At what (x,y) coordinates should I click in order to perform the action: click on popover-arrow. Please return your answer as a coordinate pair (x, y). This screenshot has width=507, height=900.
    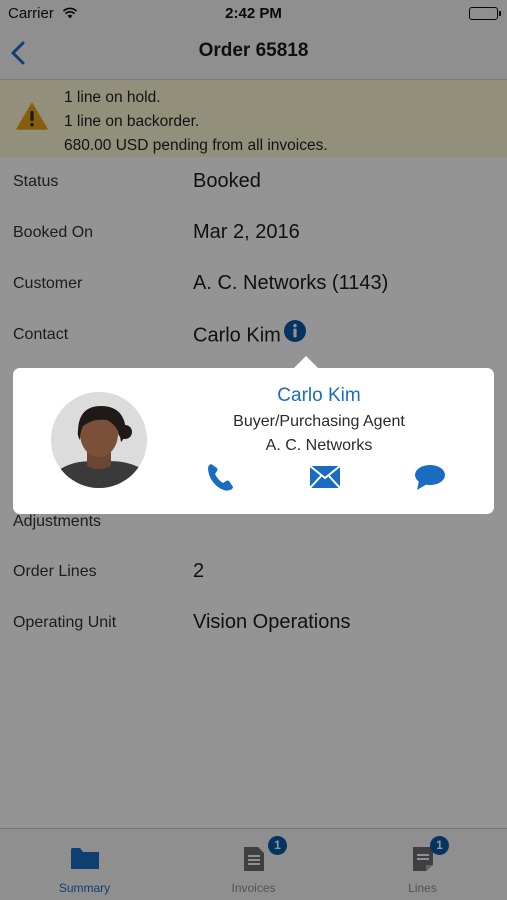
    Looking at the image, I should click on (306, 362).